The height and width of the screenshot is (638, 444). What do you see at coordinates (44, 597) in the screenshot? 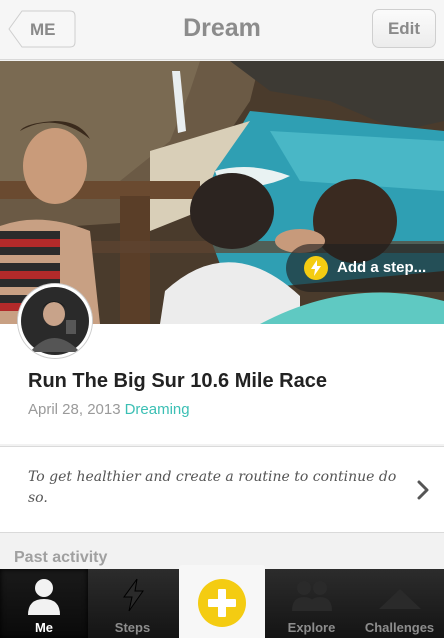
I see `person-icon` at bounding box center [44, 597].